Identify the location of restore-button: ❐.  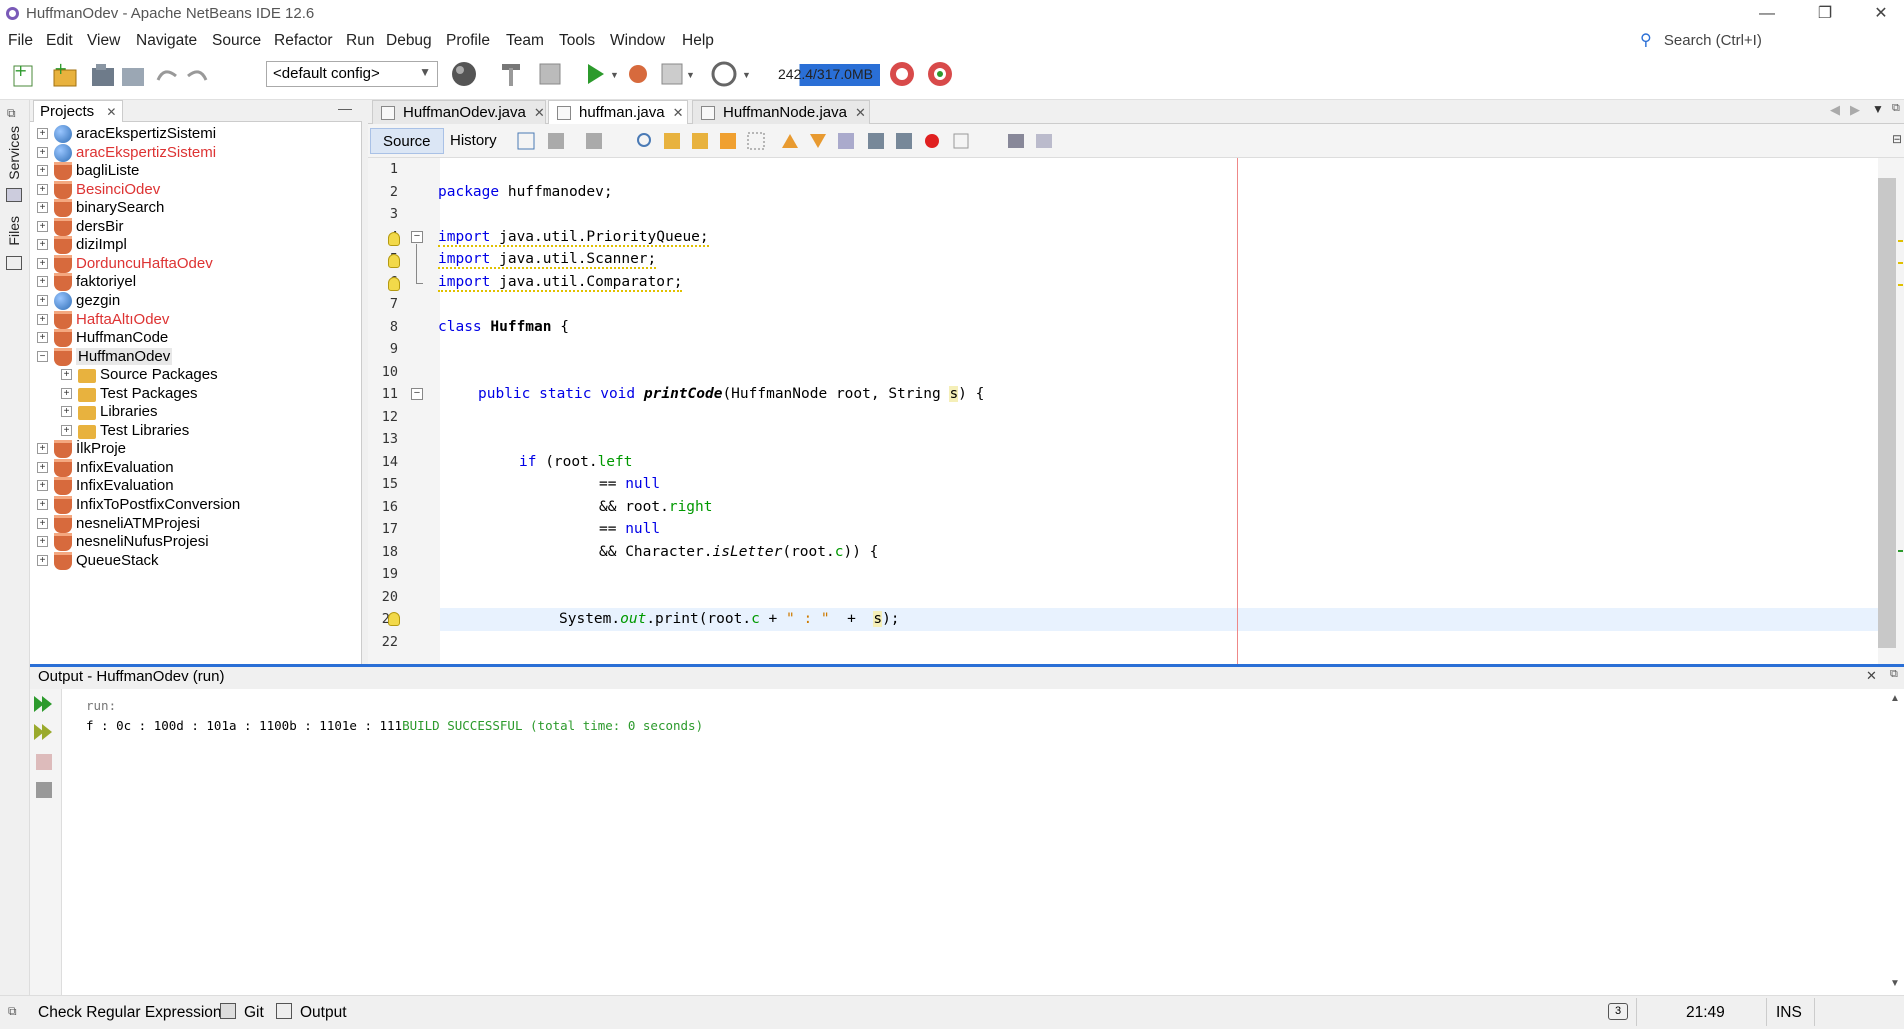
(1825, 14).